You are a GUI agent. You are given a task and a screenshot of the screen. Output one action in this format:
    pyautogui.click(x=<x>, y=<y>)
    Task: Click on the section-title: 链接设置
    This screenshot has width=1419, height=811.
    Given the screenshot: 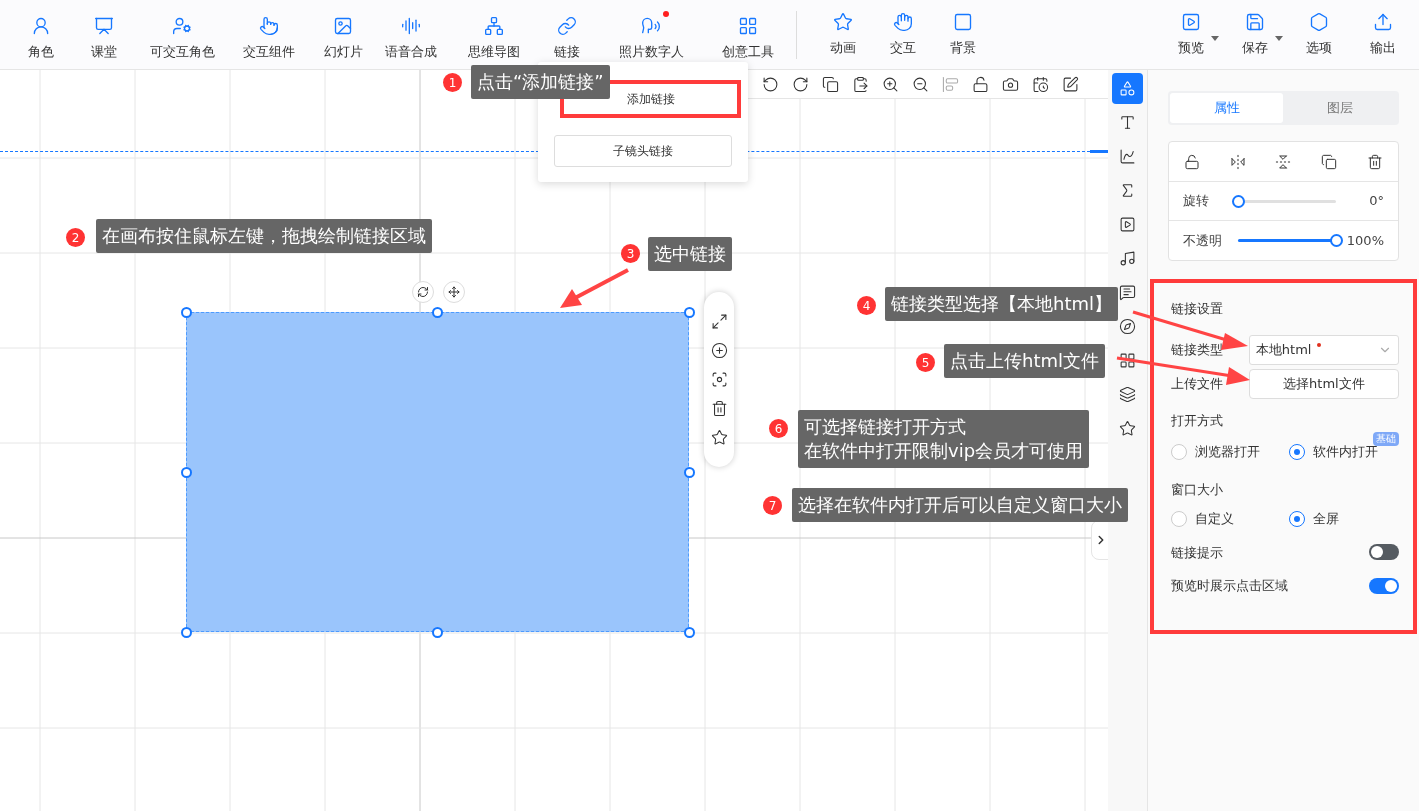 What is the action you would take?
    pyautogui.click(x=1197, y=309)
    